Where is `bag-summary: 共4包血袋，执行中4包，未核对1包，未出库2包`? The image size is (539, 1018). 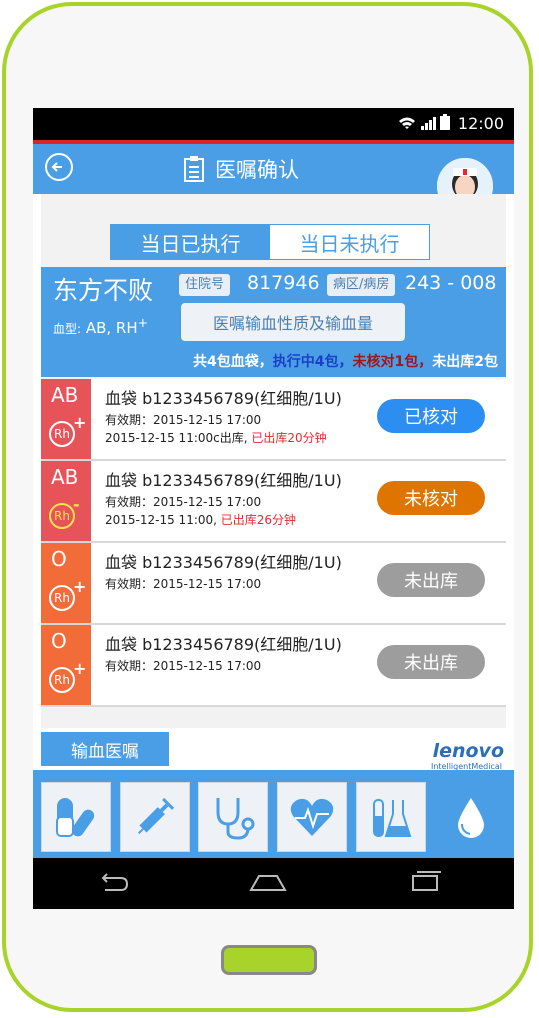
bag-summary: 共4包血袋，执行中4包，未核对1包，未出库2包 is located at coordinates (345, 361).